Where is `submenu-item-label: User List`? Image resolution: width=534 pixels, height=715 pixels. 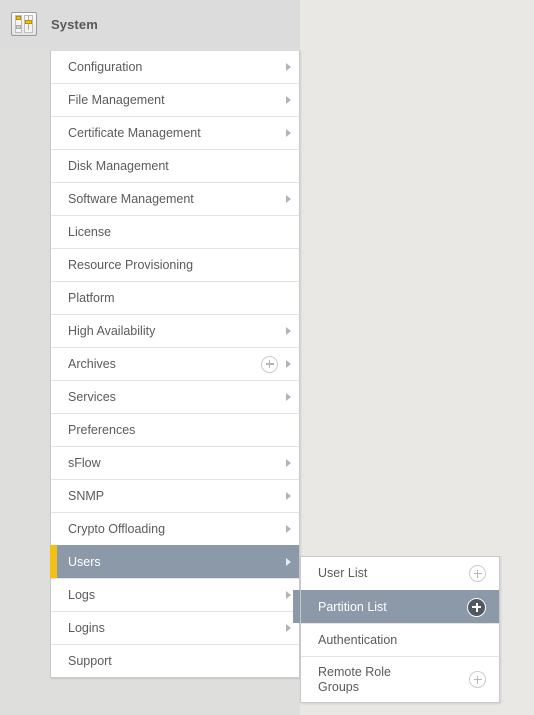 submenu-item-label: User List is located at coordinates (343, 573).